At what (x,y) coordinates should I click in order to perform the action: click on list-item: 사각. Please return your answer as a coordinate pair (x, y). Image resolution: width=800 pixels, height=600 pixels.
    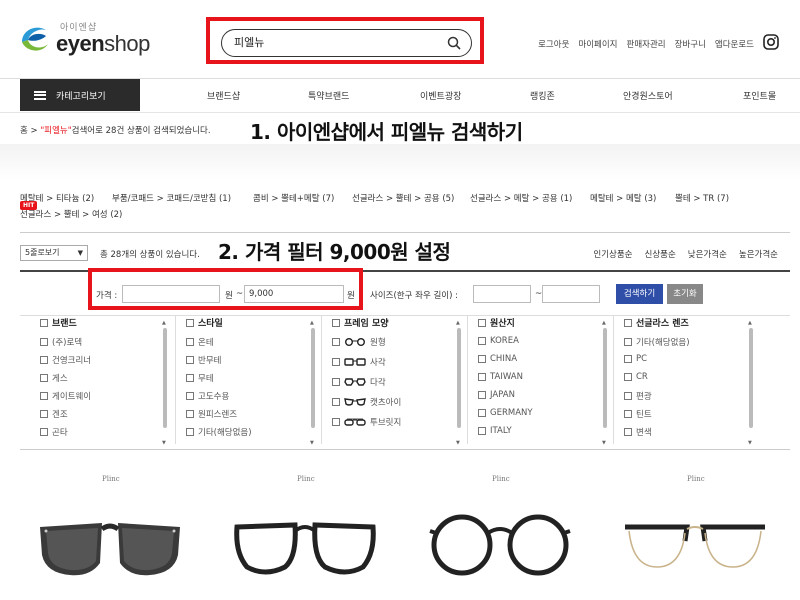
    Looking at the image, I should click on (359, 362).